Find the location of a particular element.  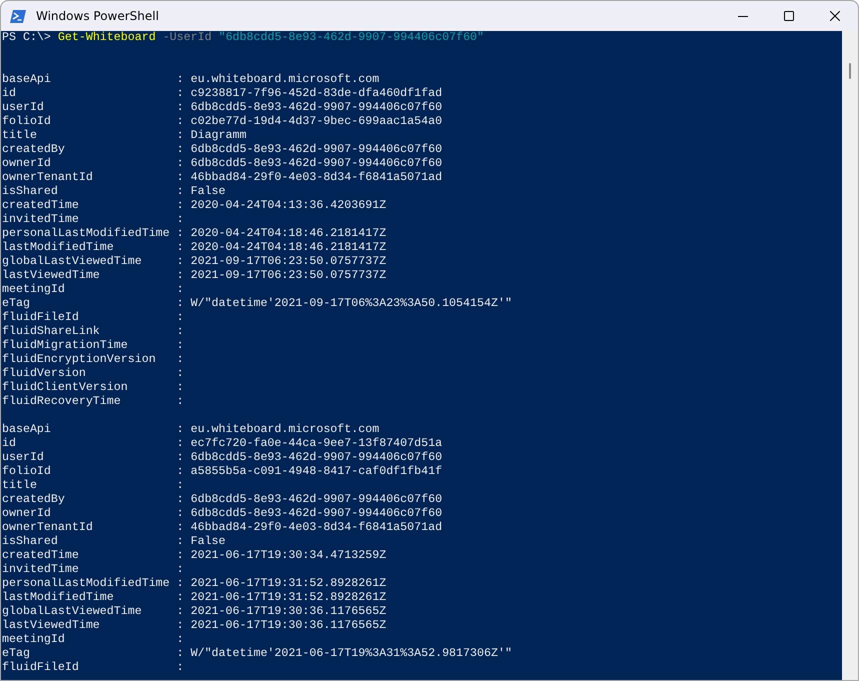

property-value: : 2021-06-17T19:30:34.4713259Z is located at coordinates (281, 556).